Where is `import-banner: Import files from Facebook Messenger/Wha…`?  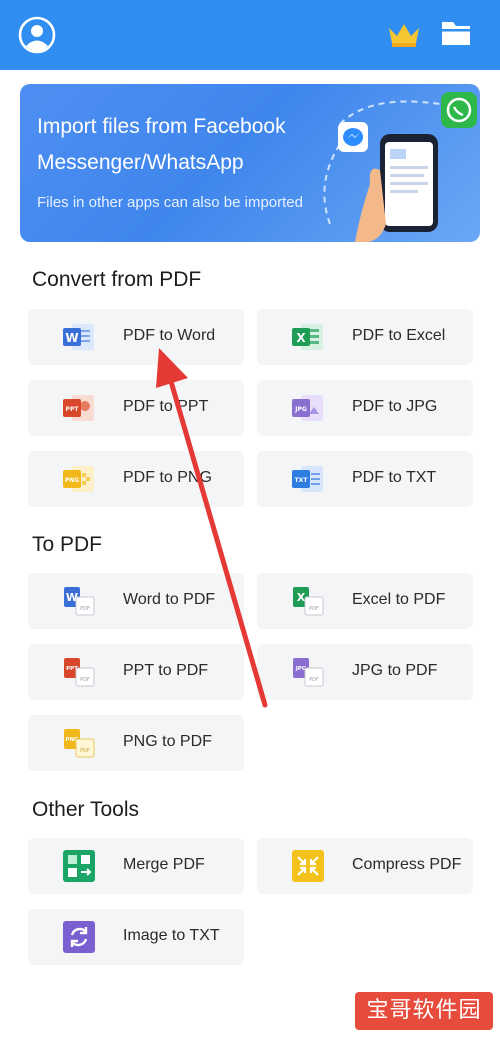 import-banner: Import files from Facebook Messenger/Wha… is located at coordinates (250, 163).